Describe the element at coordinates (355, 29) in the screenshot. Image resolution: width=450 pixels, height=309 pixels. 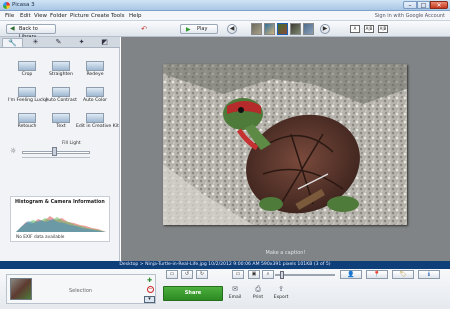
I see `single-view-button: A` at that location.